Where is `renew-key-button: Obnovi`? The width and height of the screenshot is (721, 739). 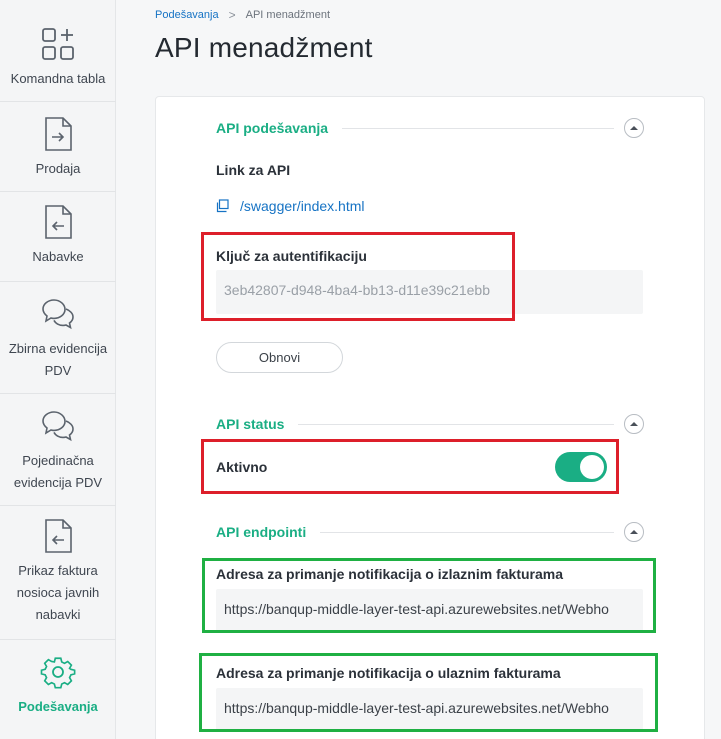 renew-key-button: Obnovi is located at coordinates (279, 357).